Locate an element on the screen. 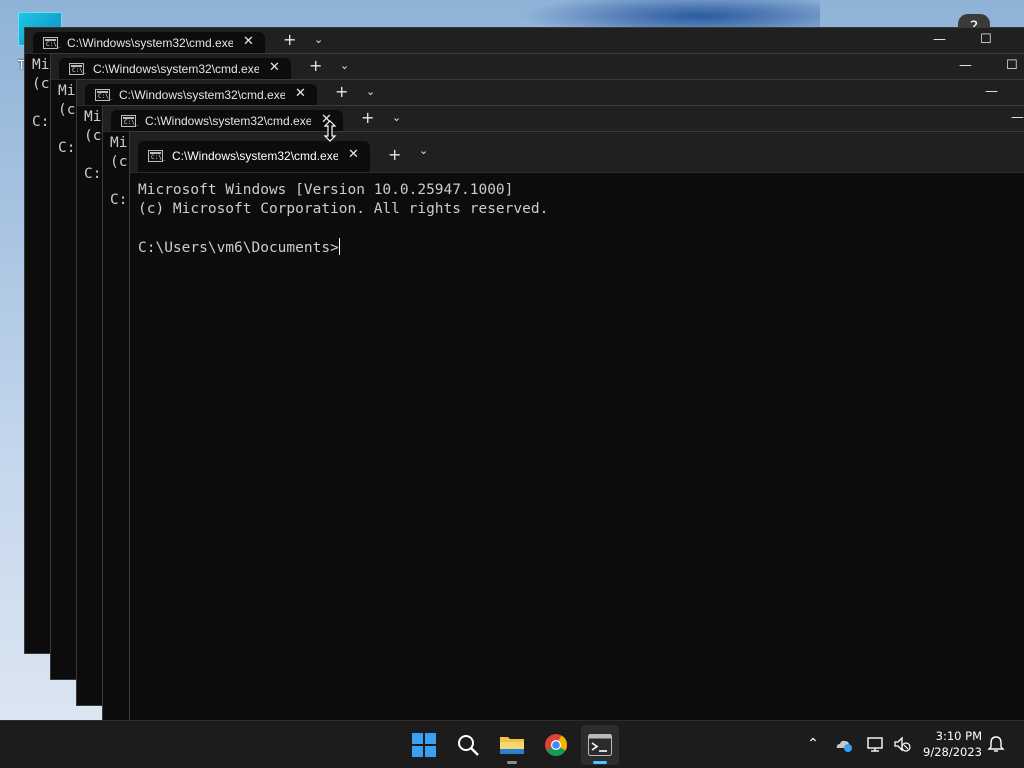 The width and height of the screenshot is (1024, 768). volume-muted-icon is located at coordinates (902, 744).